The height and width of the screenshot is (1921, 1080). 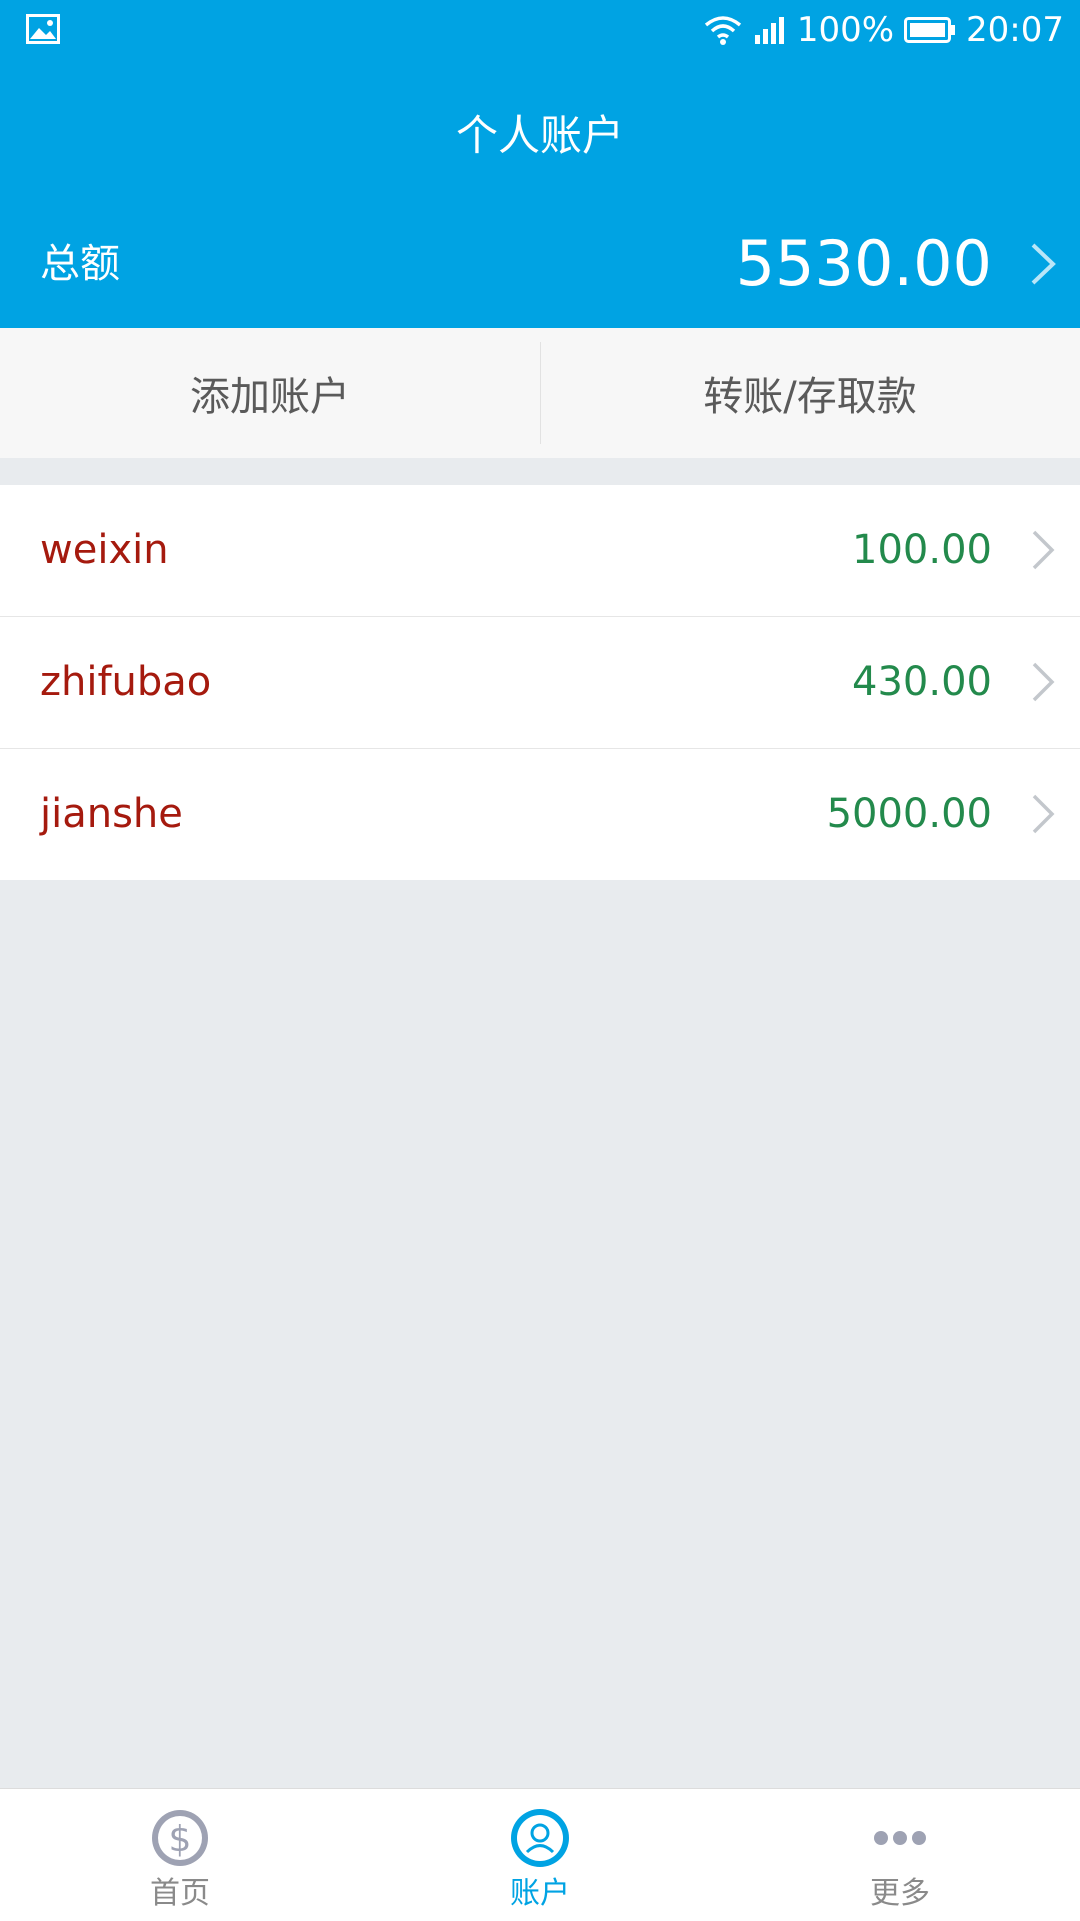 I want to click on tab-bar: $ 首页 账户 更多, so click(x=540, y=1854).